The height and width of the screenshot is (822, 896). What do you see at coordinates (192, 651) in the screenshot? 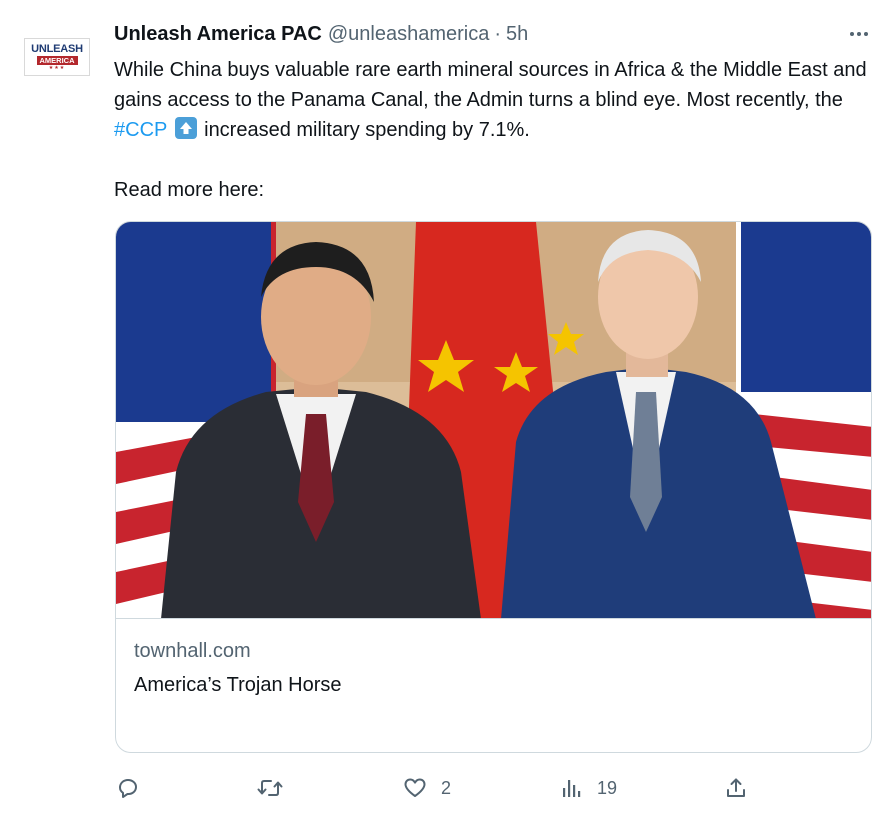
I see `card-domain: townhall.com` at bounding box center [192, 651].